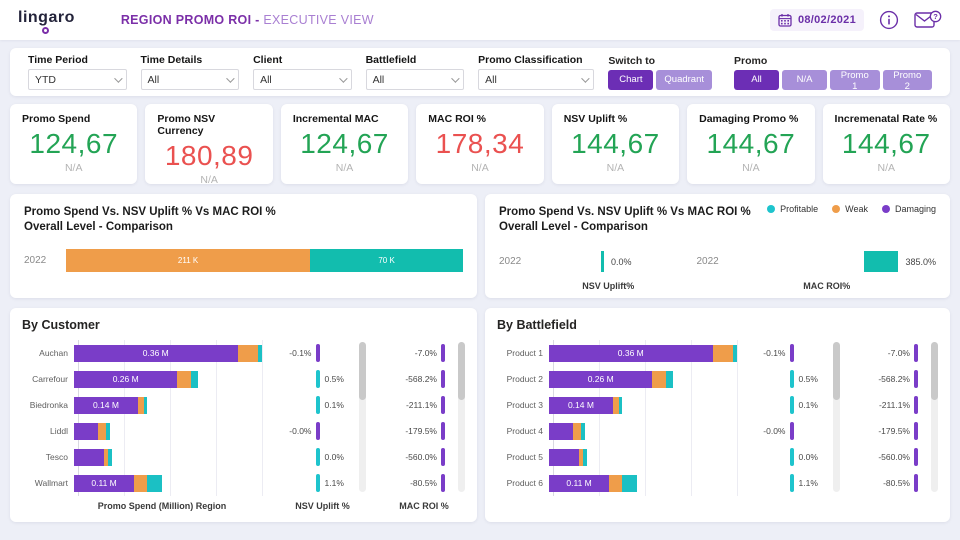 The image size is (960, 540). Describe the element at coordinates (792, 209) in the screenshot. I see `legend-item-profitable: Profitable` at that location.